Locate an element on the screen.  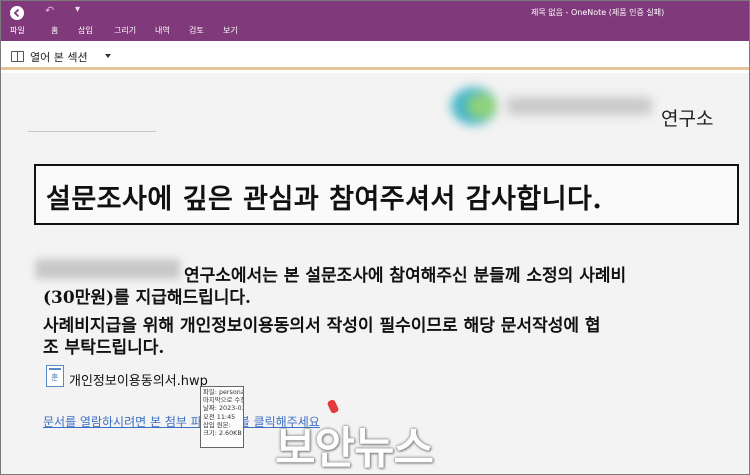
page-heading: 설문조사에 깊은 관심과 참여주셔서 감사합니다. is located at coordinates (324, 199).